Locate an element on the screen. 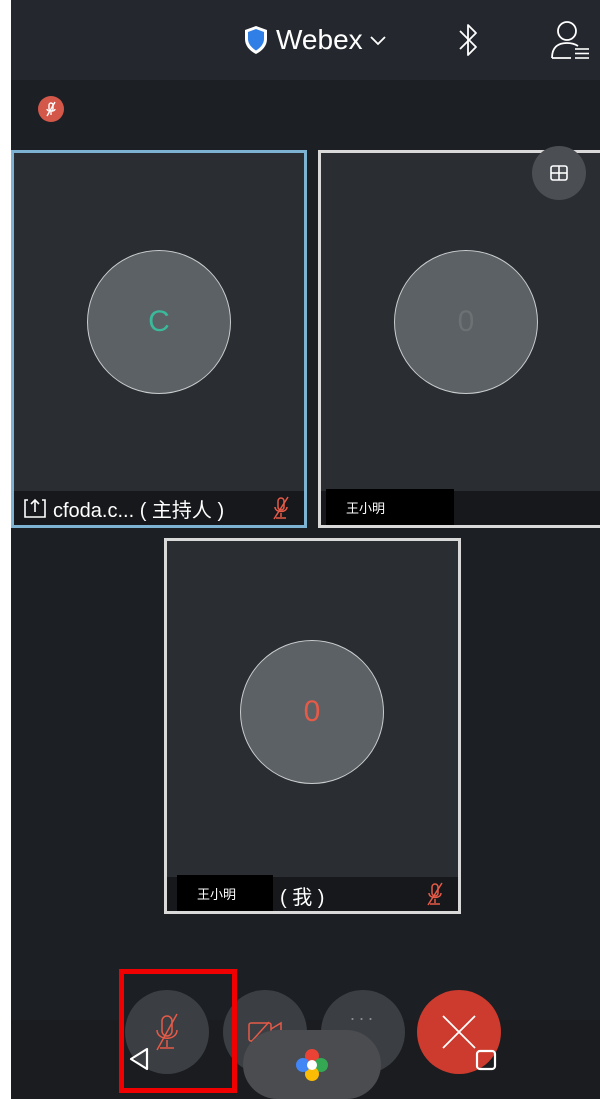 This screenshot has width=600, height=1099. avatar: C is located at coordinates (159, 322).